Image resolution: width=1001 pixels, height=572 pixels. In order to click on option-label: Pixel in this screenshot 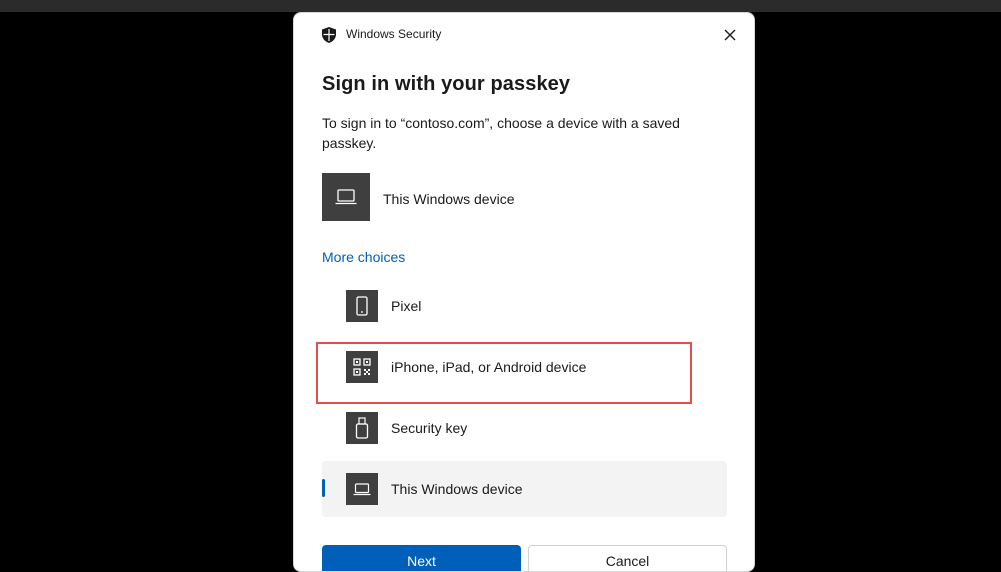, I will do `click(406, 306)`.